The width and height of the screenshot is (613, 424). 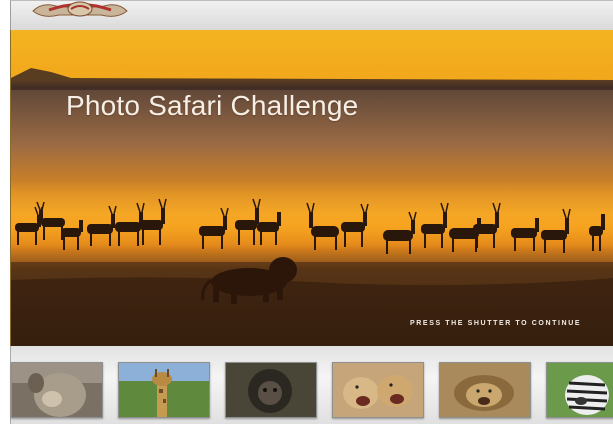 I want to click on continue-prompt: PRESS THE SHUTTER TO CONTINUE, so click(x=495, y=323).